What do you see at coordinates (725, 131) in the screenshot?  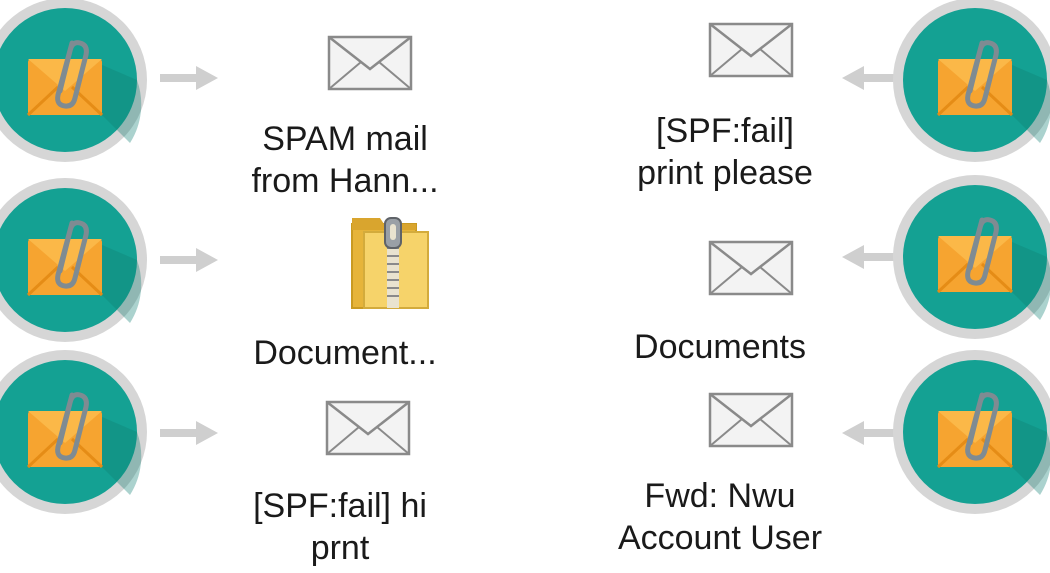 I see `label-line: [SPF:fail]` at bounding box center [725, 131].